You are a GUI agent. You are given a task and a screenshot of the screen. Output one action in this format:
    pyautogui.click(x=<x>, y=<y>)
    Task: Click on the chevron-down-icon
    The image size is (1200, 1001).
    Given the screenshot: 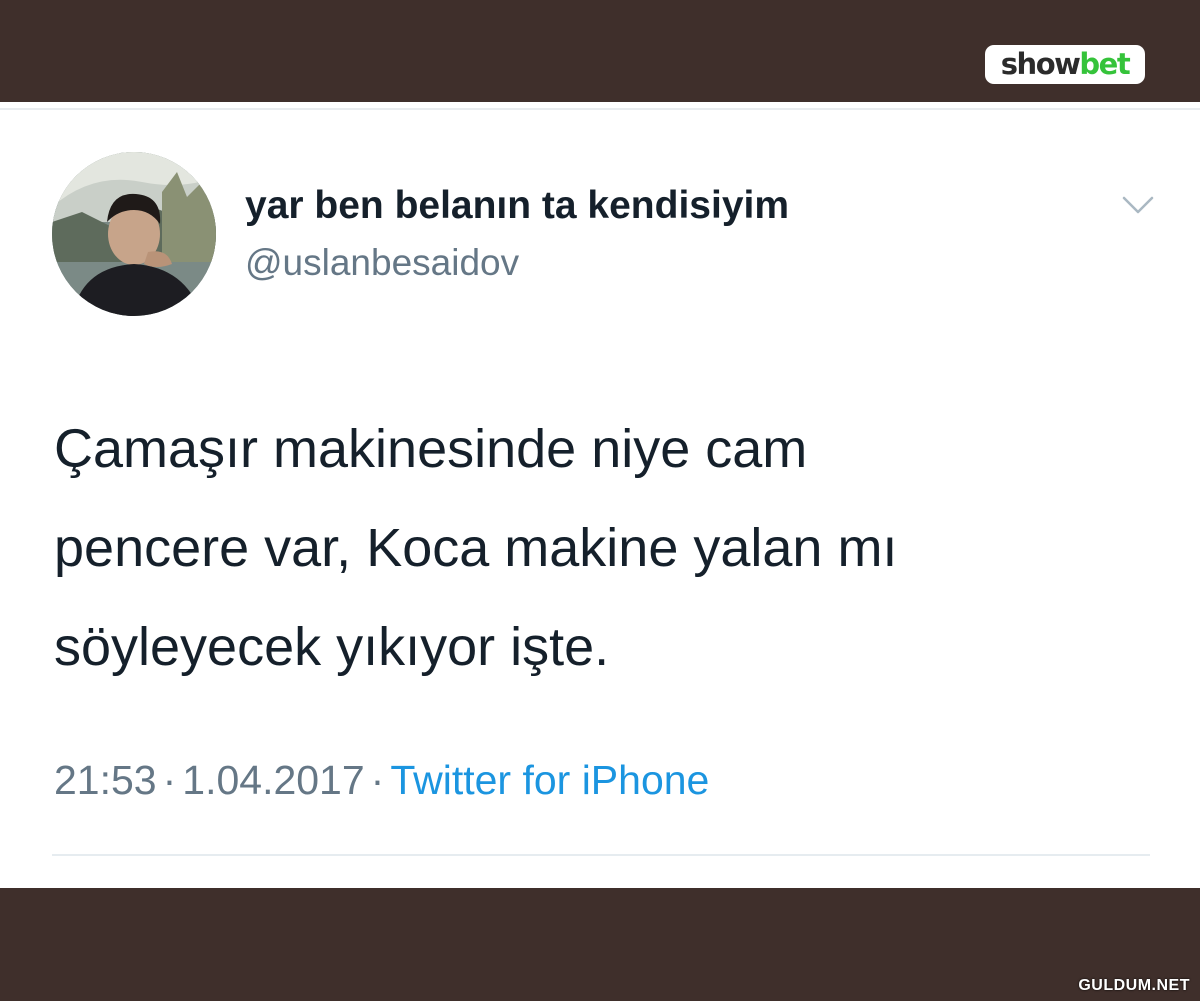 What is the action you would take?
    pyautogui.click(x=1138, y=205)
    